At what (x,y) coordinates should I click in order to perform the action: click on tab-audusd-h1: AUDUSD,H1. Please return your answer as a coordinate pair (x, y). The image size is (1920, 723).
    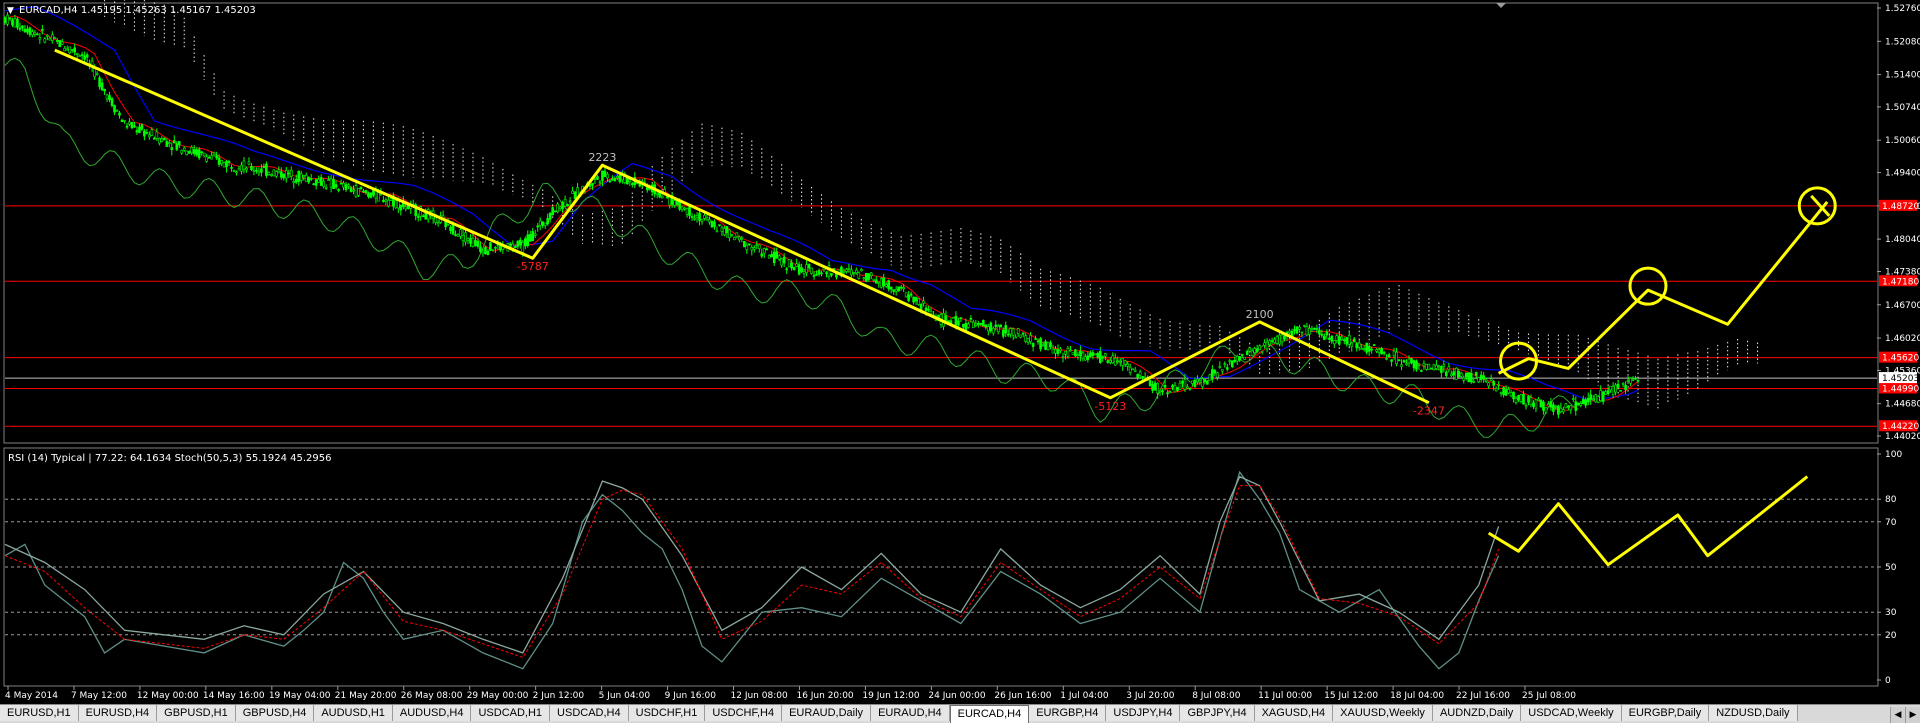
    Looking at the image, I should click on (353, 713).